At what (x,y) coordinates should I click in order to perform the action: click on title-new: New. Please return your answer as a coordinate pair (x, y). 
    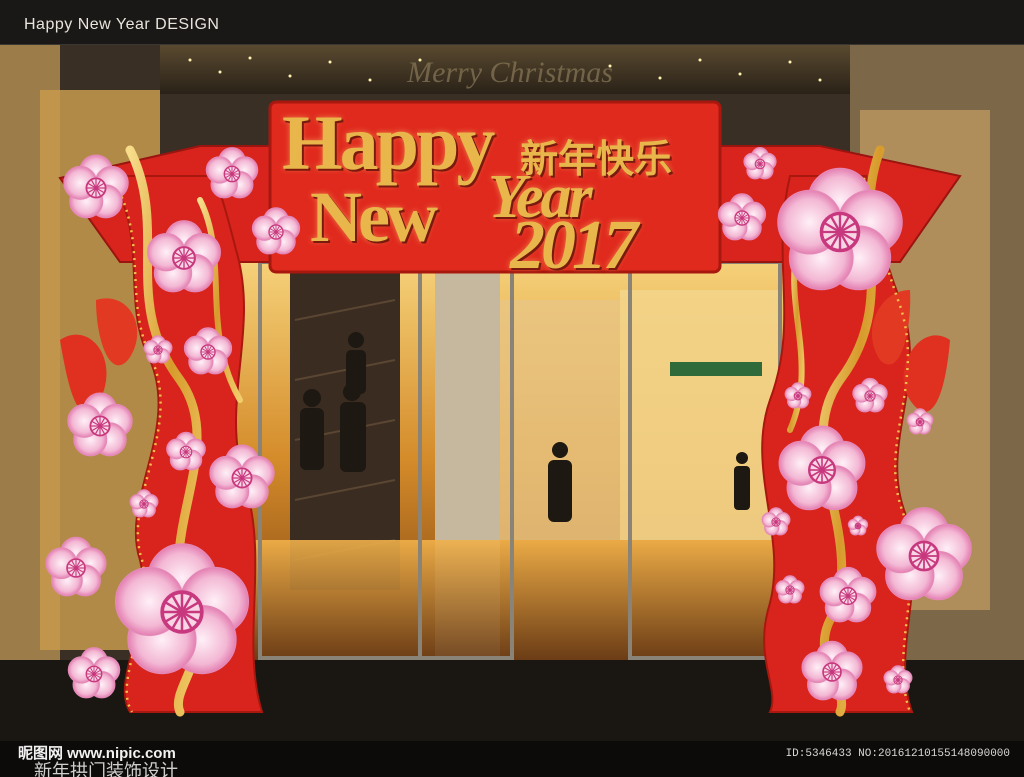
    Looking at the image, I should click on (374, 217).